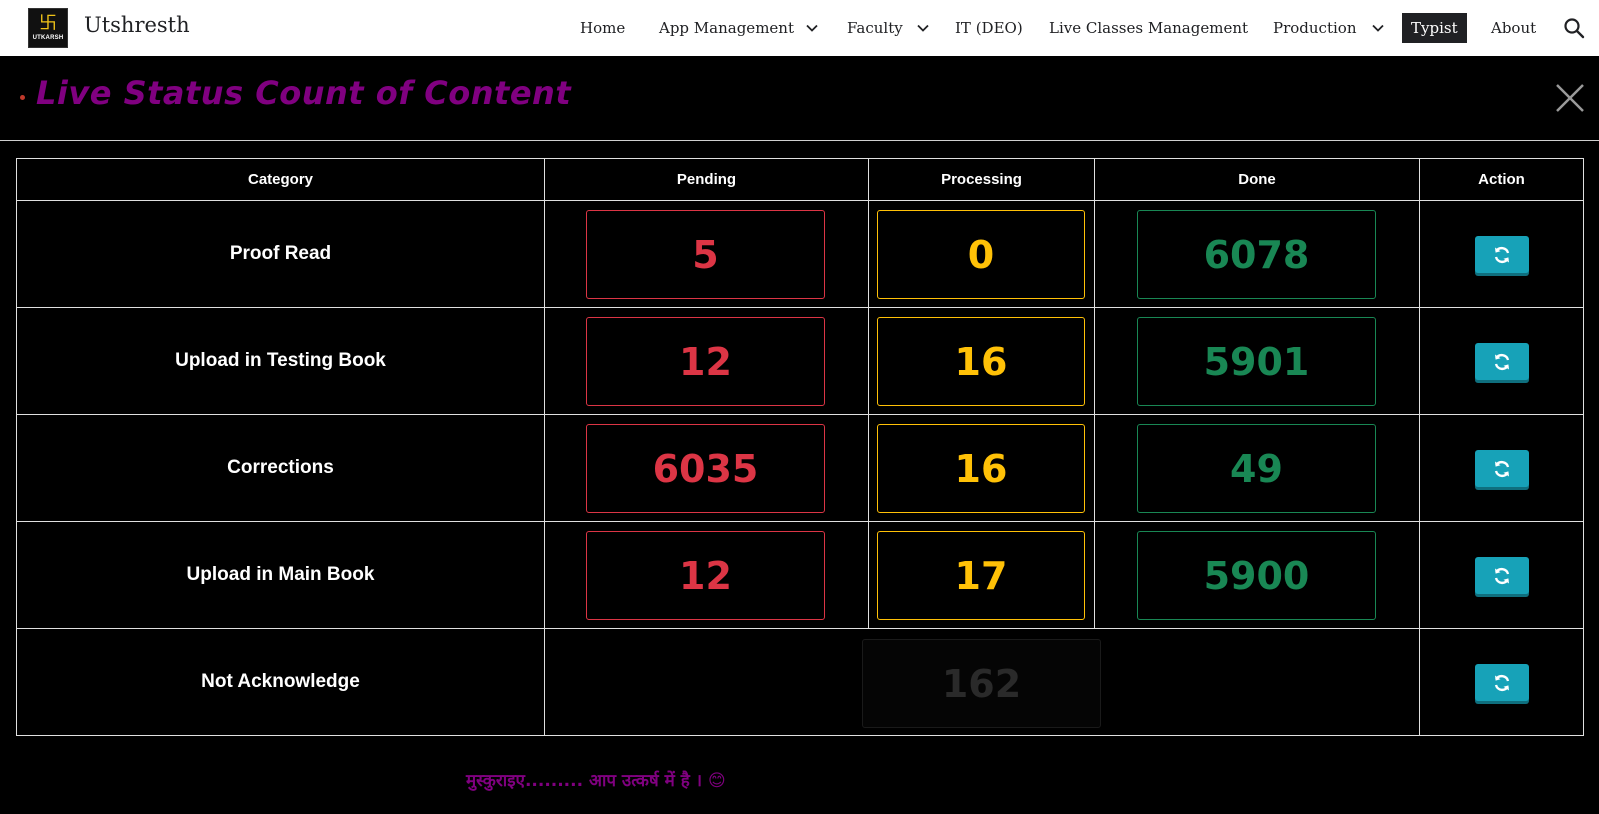 This screenshot has width=1599, height=814. I want to click on nav-item-label: Live Classes Management, so click(1149, 28).